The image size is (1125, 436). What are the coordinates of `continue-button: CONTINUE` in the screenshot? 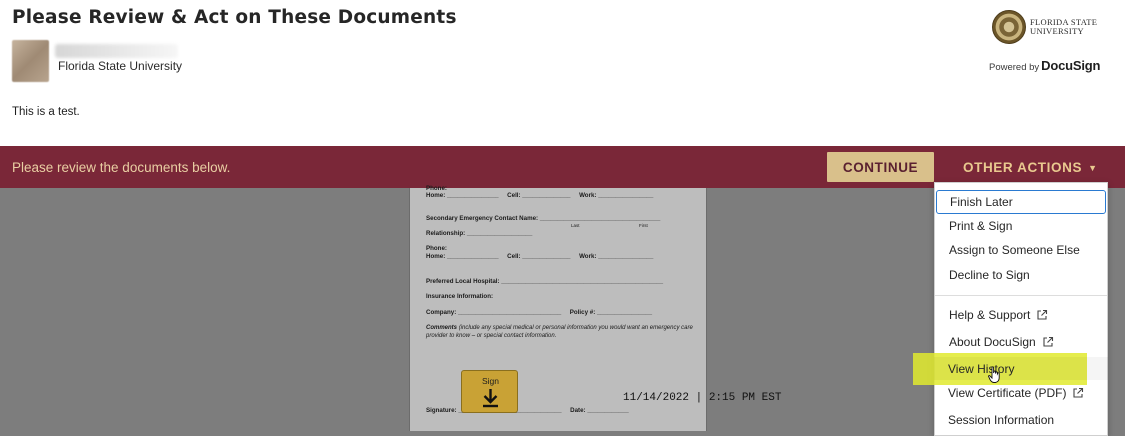 It's located at (880, 167).